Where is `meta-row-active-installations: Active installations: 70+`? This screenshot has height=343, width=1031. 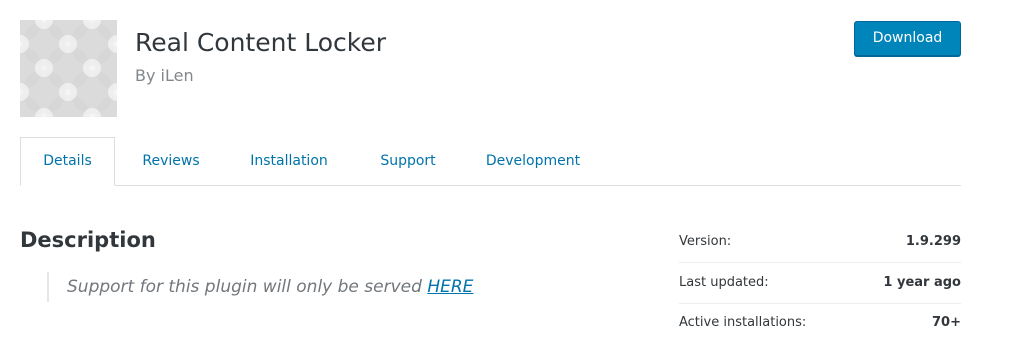
meta-row-active-installations: Active installations: 70+ is located at coordinates (820, 323).